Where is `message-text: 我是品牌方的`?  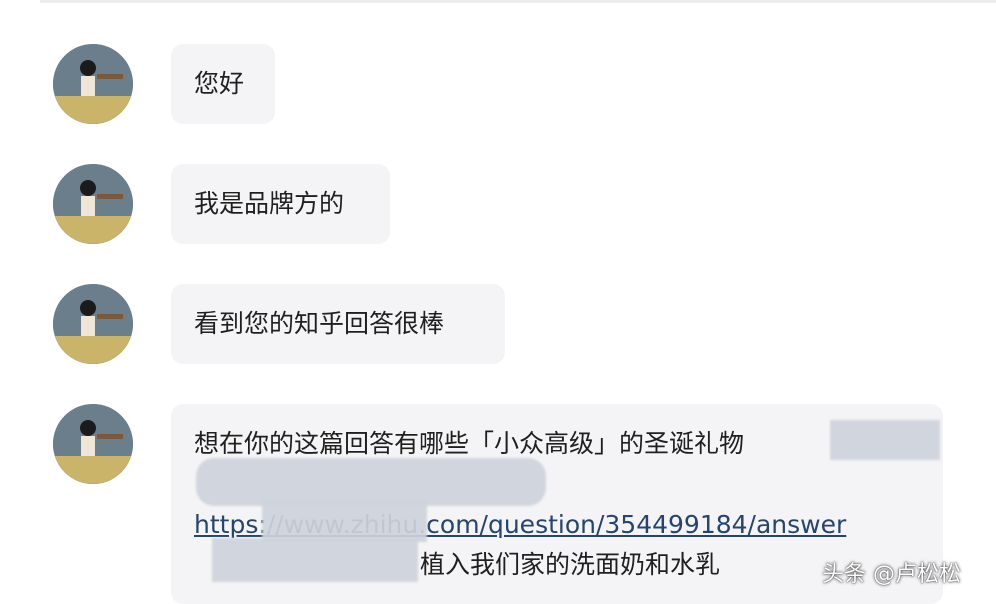
message-text: 我是品牌方的 is located at coordinates (269, 203).